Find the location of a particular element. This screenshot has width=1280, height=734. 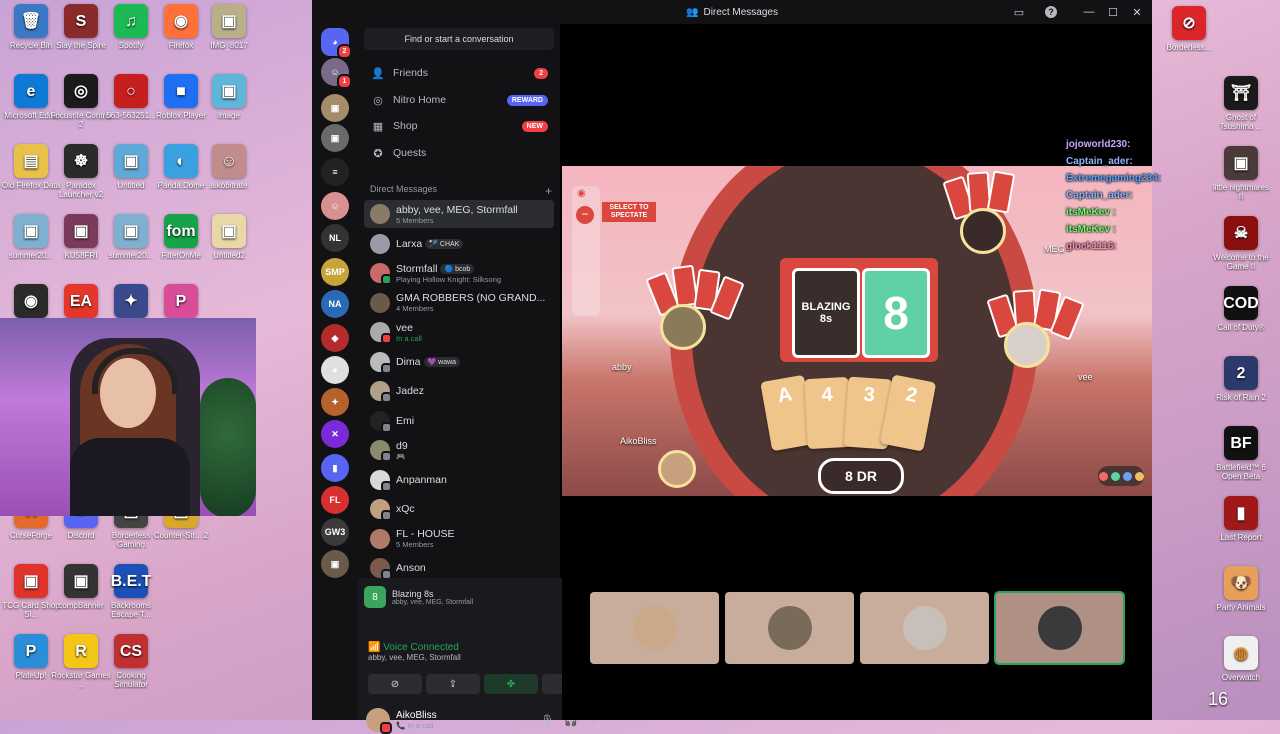

dm-item: Jadez is located at coordinates (459, 391).